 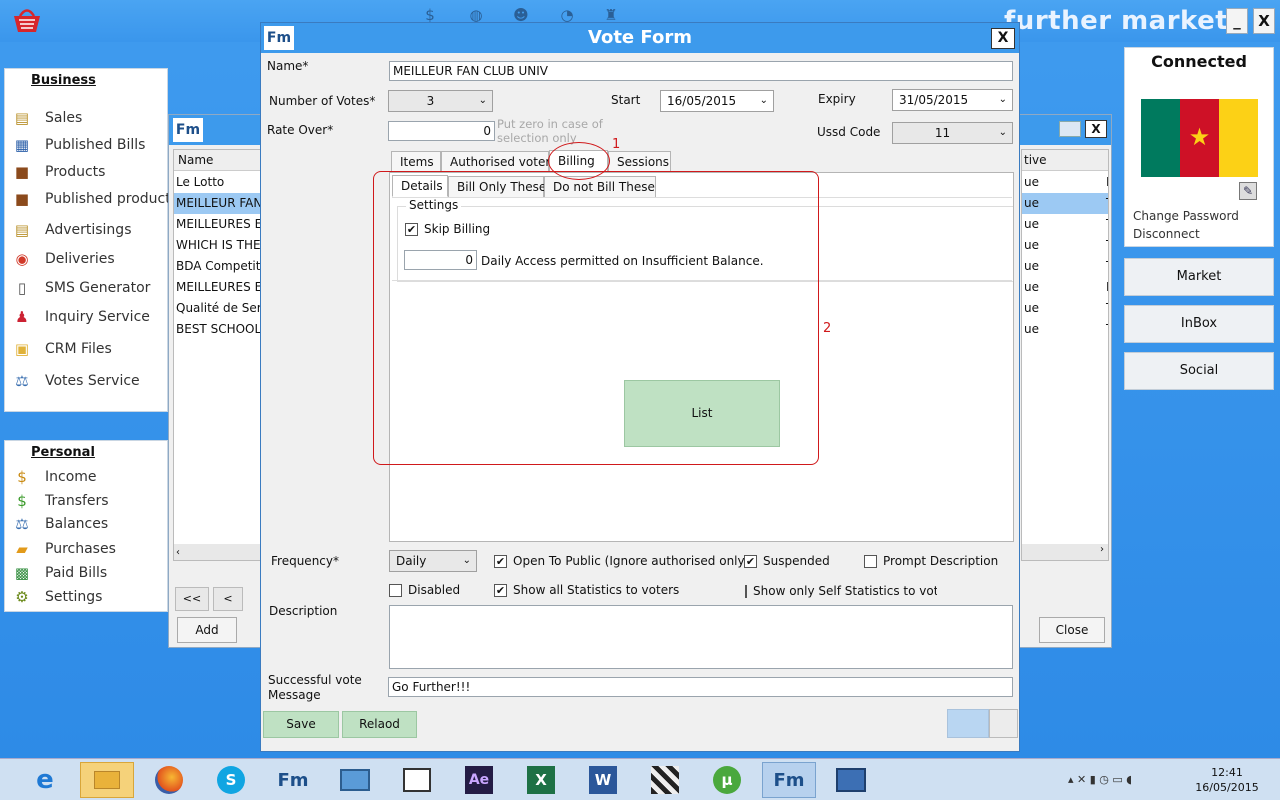 I want to click on gear-icon: ⚙, so click(x=22, y=597).